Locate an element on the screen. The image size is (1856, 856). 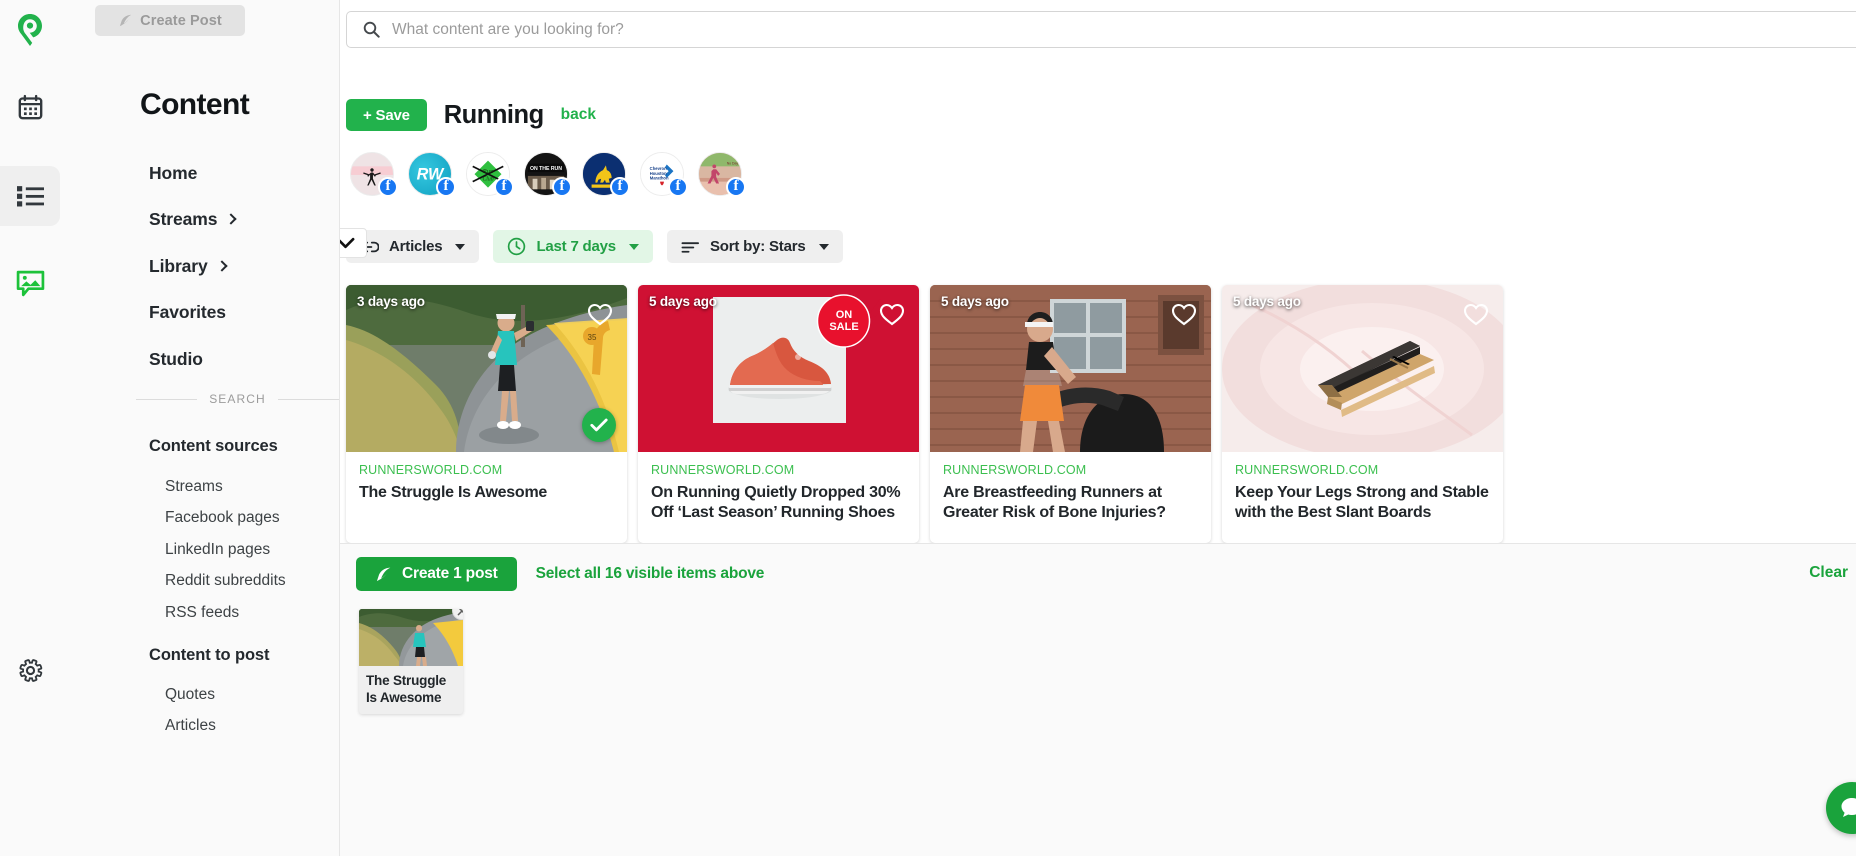
svg-text: SALE is located at coordinates (843, 327).